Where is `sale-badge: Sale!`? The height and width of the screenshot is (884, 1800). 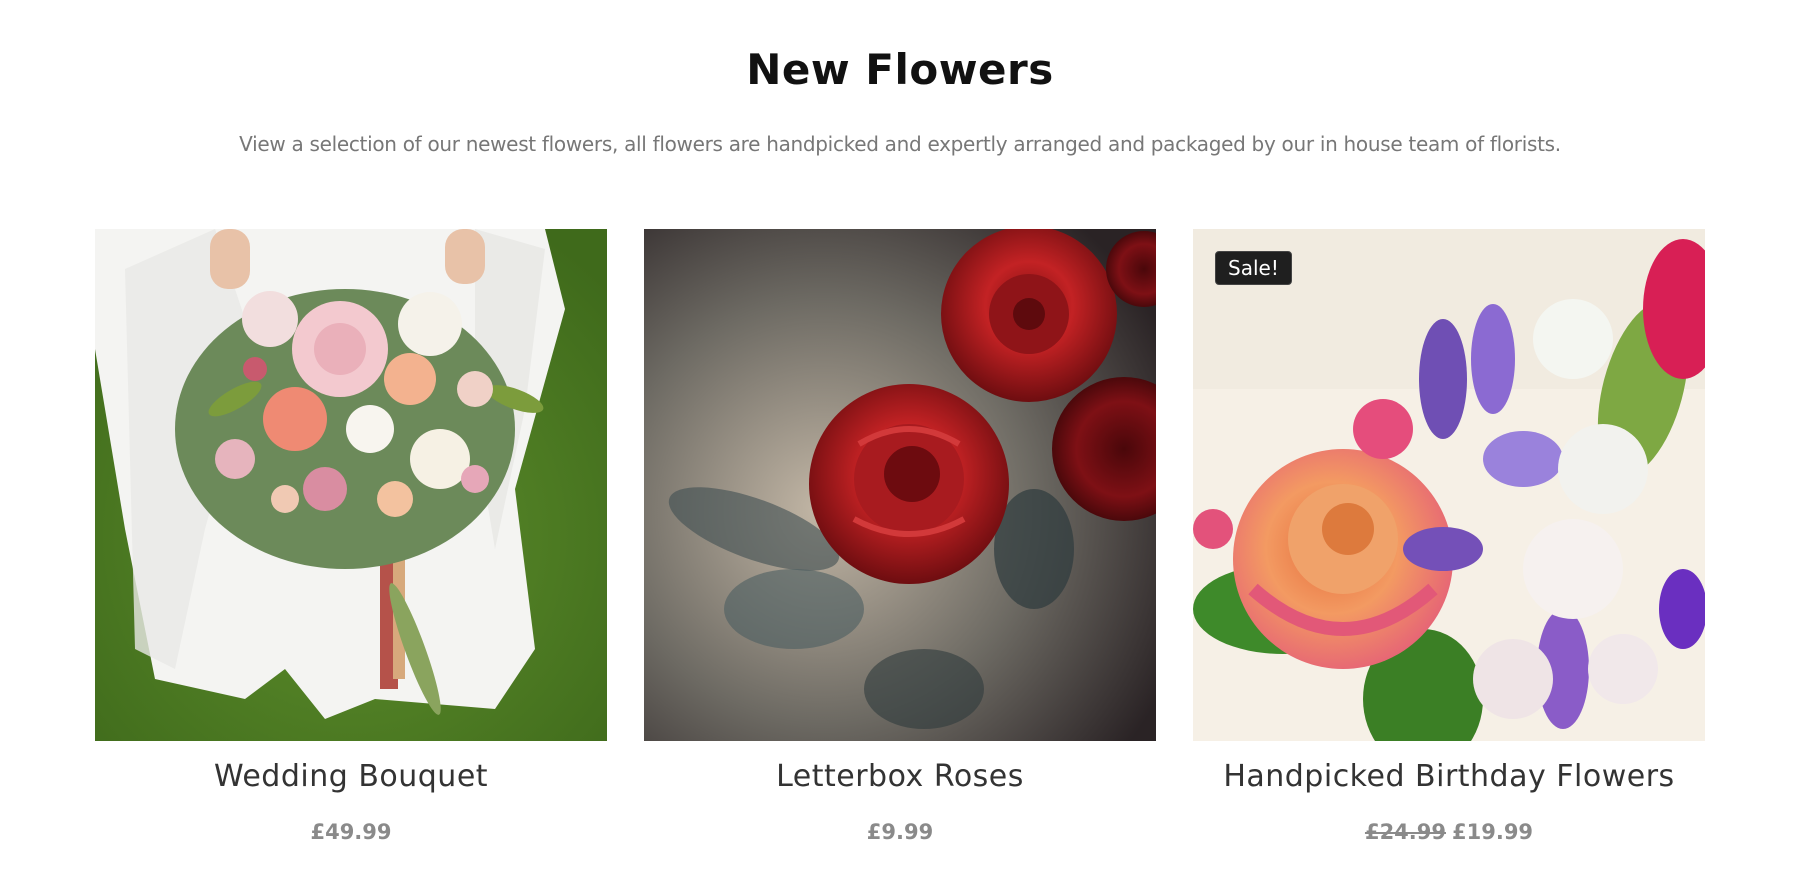 sale-badge: Sale! is located at coordinates (1253, 268).